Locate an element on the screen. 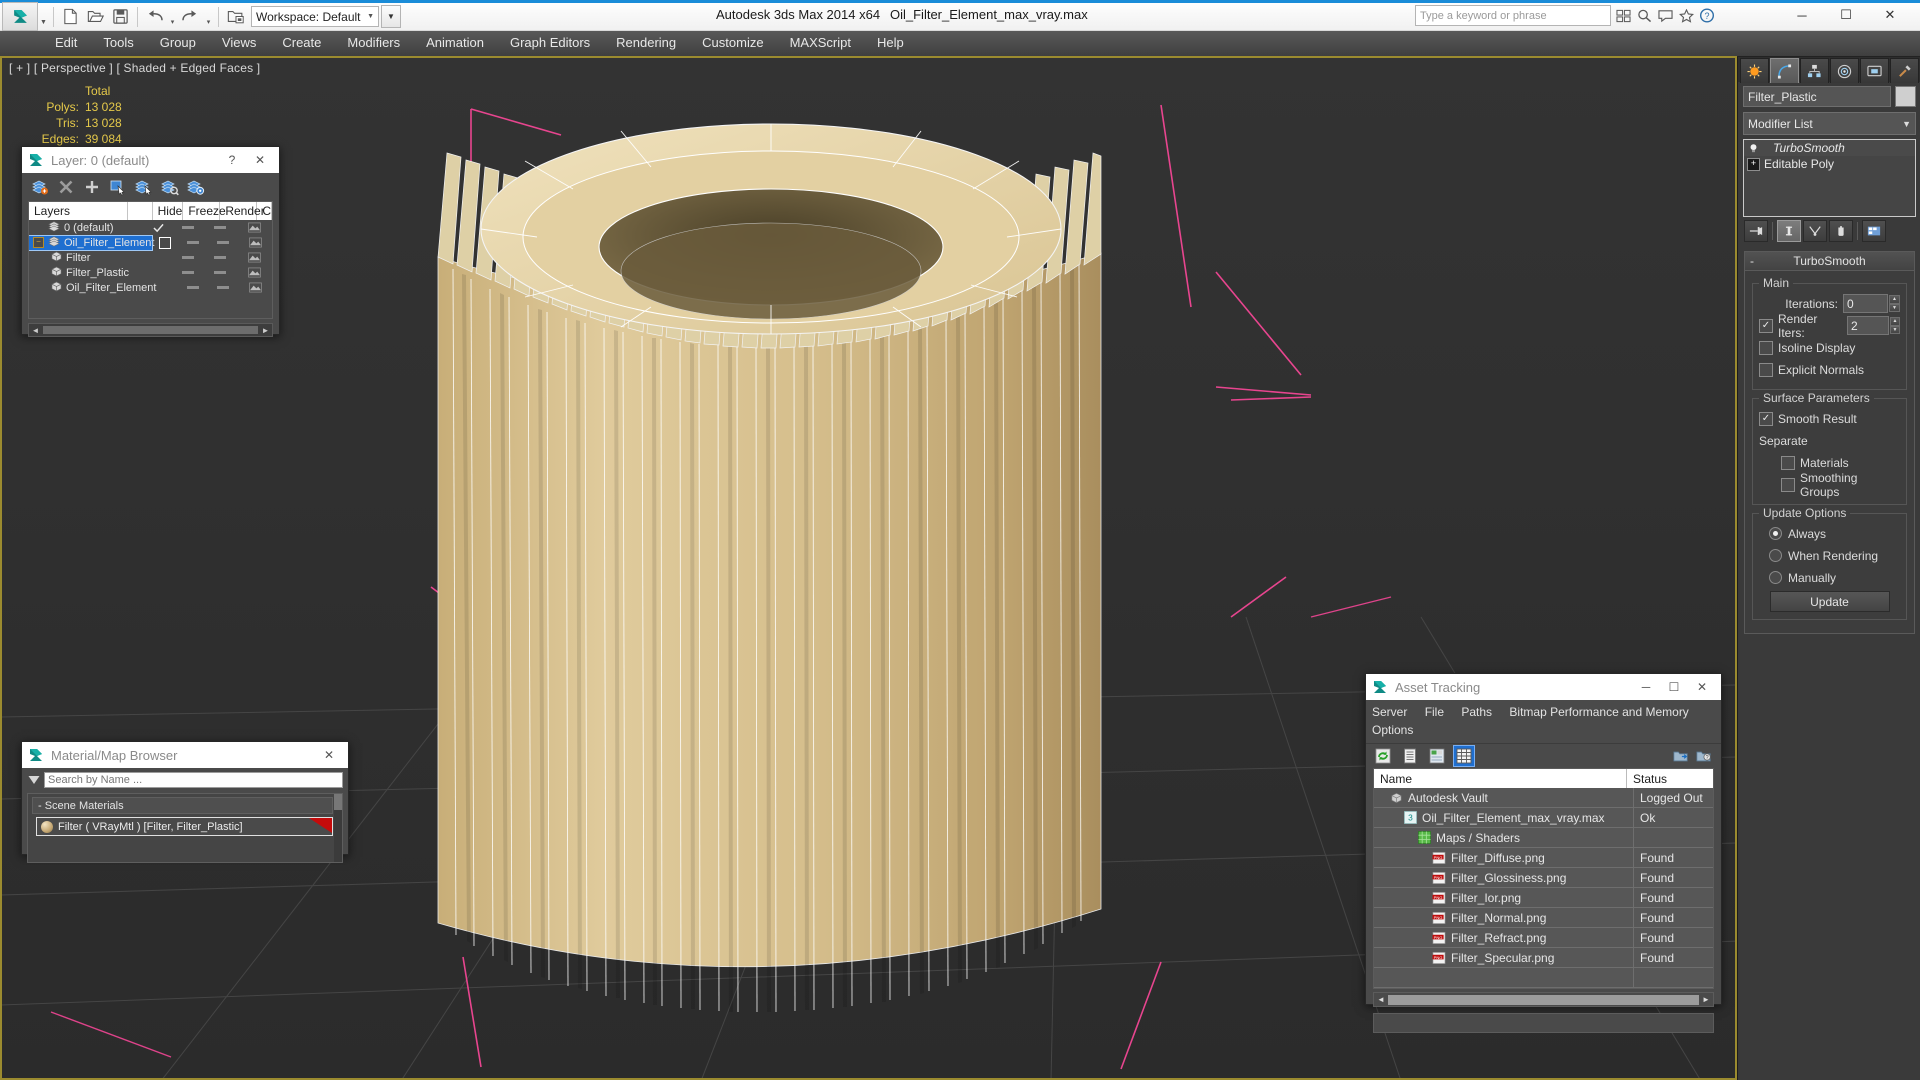  close-button: ✕ is located at coordinates (1890, 15).